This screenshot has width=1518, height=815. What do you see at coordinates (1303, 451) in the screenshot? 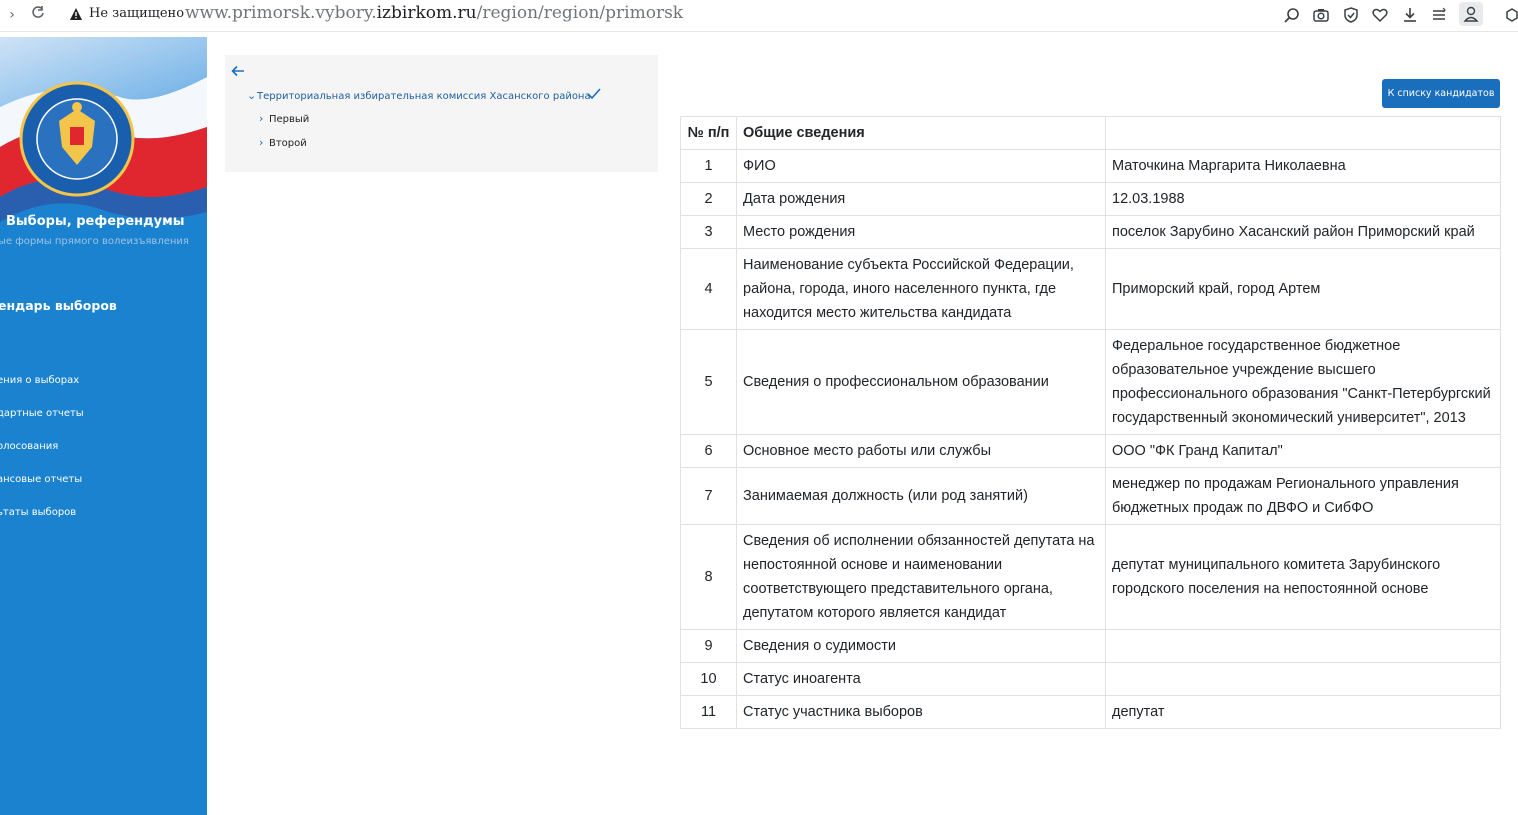
I see `row-value: ООО "ФК Гранд Капитал"` at bounding box center [1303, 451].